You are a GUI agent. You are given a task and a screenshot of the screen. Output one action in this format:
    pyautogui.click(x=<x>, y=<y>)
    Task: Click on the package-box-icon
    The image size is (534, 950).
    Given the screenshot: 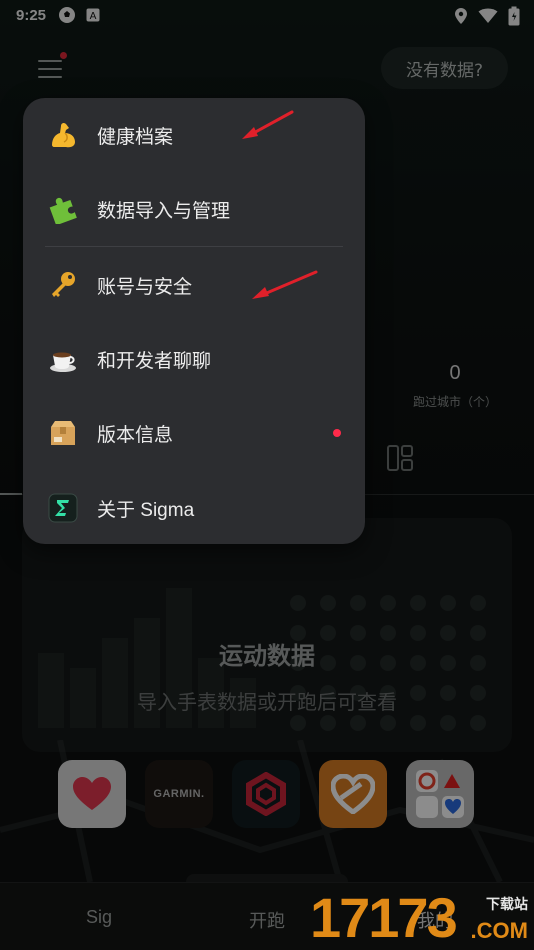 What is the action you would take?
    pyautogui.click(x=63, y=433)
    